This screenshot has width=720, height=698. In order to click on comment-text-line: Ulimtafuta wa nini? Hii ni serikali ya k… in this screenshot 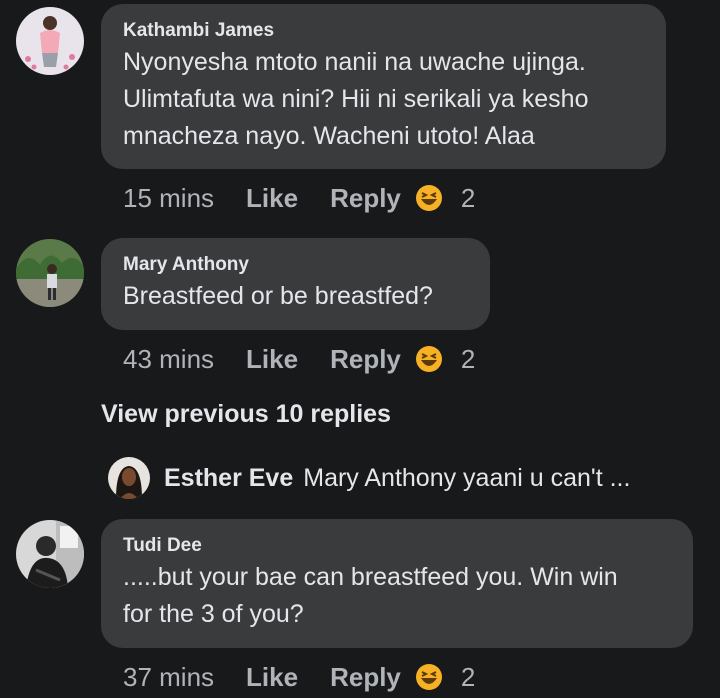, I will do `click(356, 99)`.